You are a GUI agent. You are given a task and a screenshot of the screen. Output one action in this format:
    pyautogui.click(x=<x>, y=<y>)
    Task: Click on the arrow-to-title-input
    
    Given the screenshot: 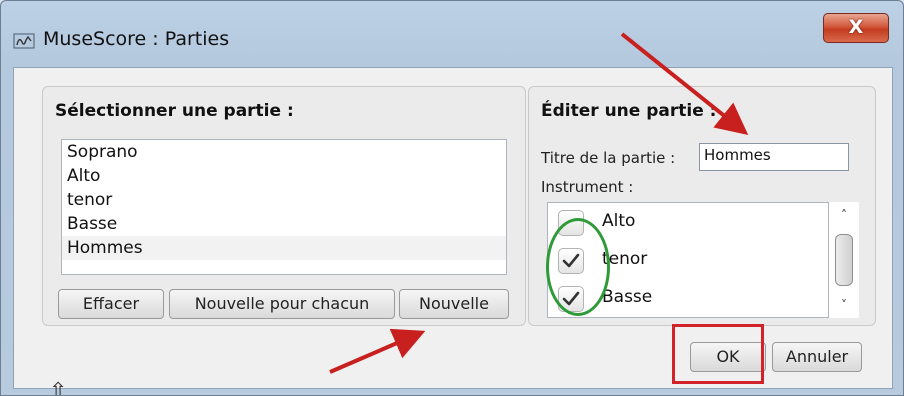 What is the action you would take?
    pyautogui.click(x=684, y=83)
    